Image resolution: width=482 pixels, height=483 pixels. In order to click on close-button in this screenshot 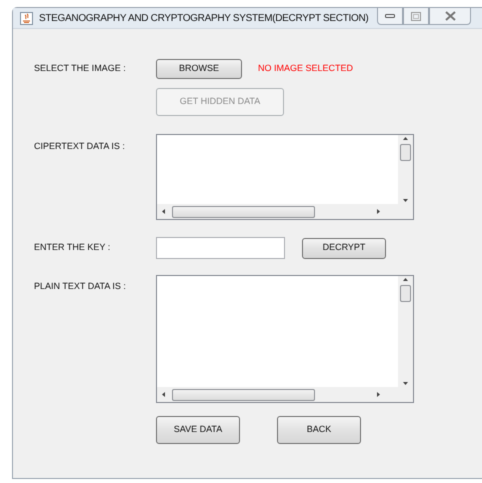, I will do `click(450, 16)`.